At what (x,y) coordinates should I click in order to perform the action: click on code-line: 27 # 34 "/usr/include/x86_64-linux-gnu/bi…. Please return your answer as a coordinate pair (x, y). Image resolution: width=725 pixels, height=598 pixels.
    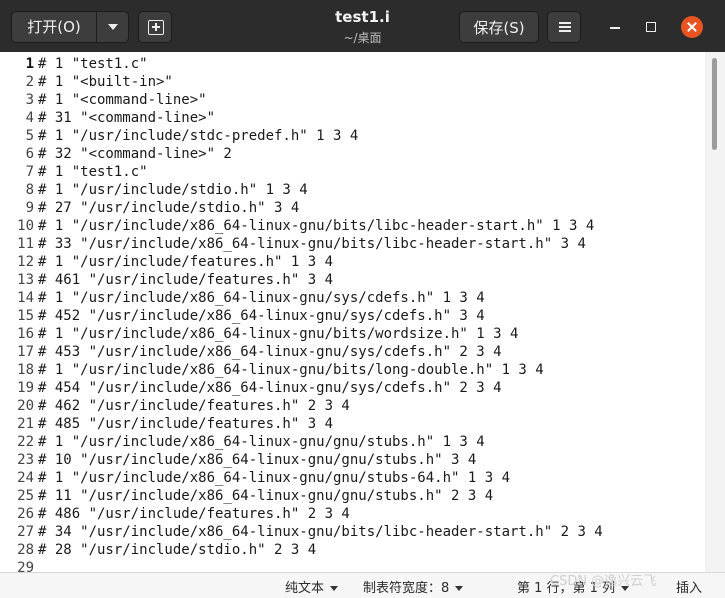
    Looking at the image, I should click on (350, 532).